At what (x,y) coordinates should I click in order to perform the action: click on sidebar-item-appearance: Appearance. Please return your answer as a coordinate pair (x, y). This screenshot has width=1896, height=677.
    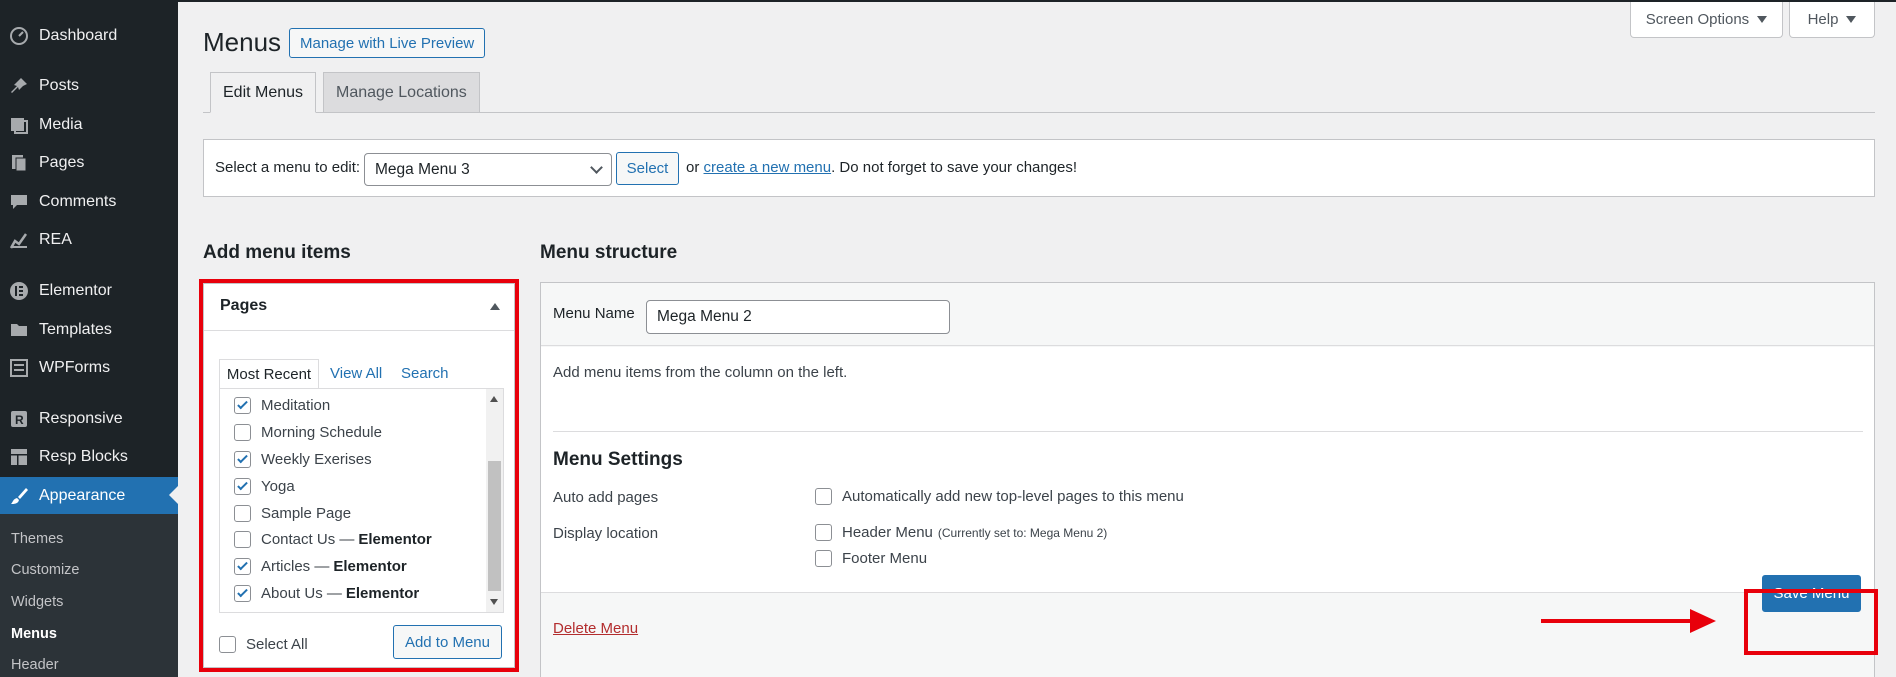
    Looking at the image, I should click on (89, 496).